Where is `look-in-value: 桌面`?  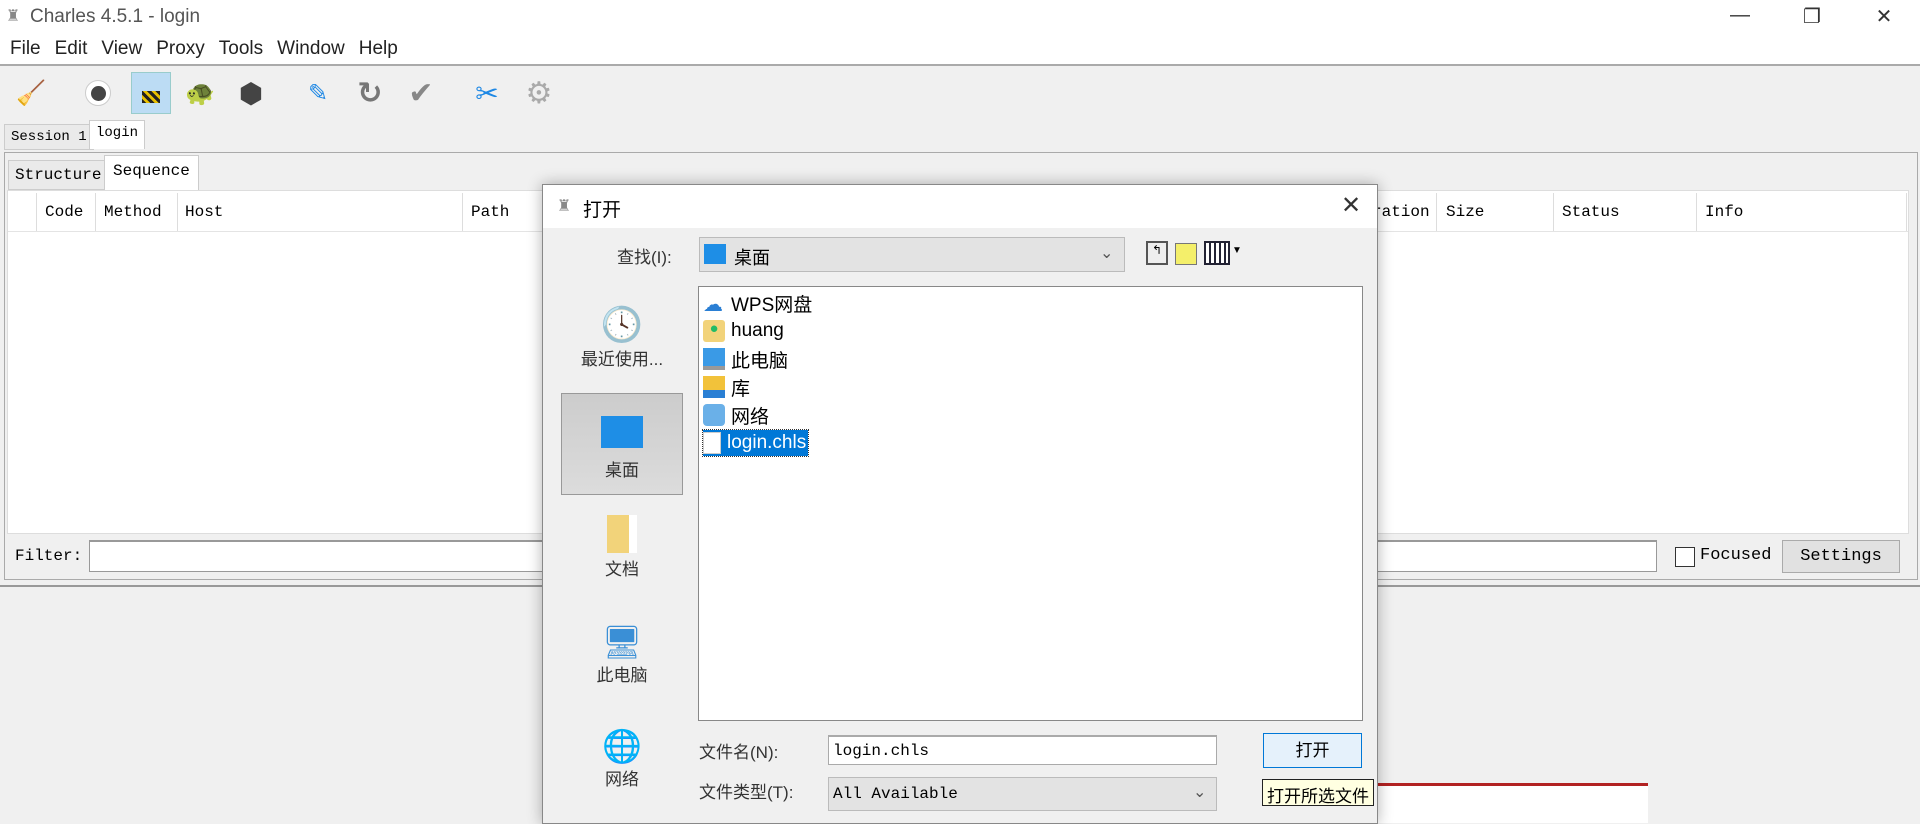
look-in-value: 桌面 is located at coordinates (752, 258).